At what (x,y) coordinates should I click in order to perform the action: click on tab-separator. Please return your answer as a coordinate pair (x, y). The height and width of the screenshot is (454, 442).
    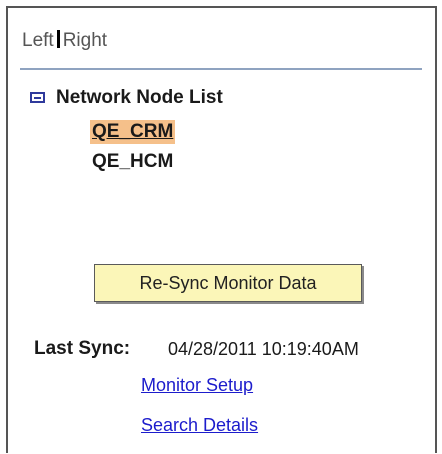
    Looking at the image, I should click on (58, 39).